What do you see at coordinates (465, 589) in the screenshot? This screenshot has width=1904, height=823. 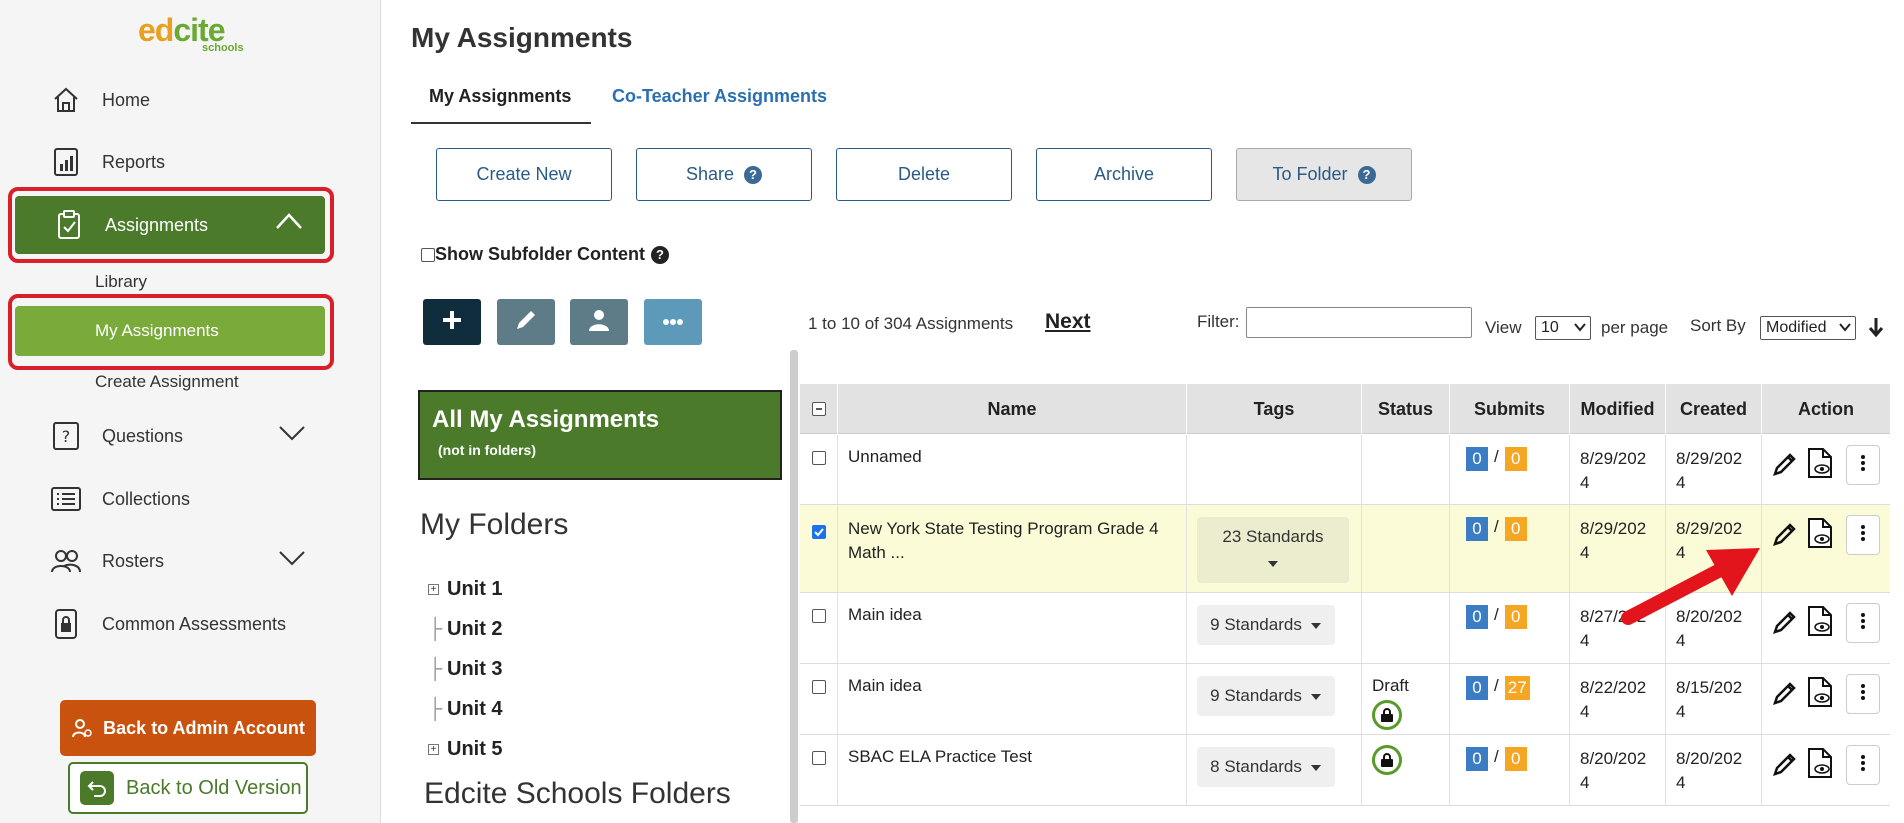 I see `folder-unit-1: + Unit 1` at bounding box center [465, 589].